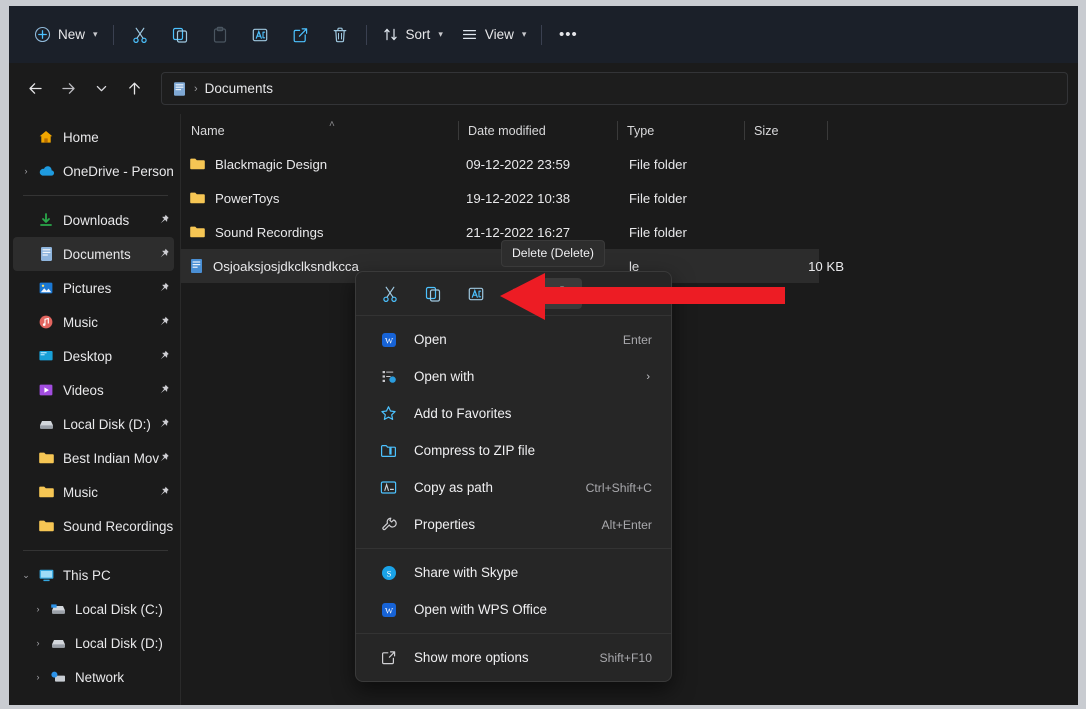 This screenshot has height=709, width=1086. I want to click on context-copy-button, so click(433, 293).